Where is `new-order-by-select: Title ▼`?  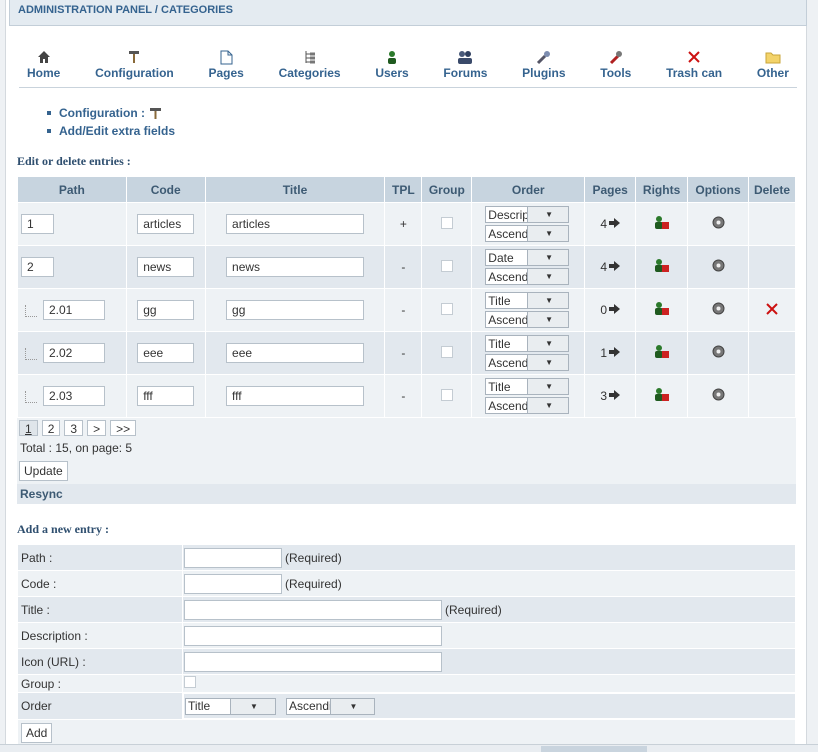
new-order-by-select: Title ▼ is located at coordinates (230, 706).